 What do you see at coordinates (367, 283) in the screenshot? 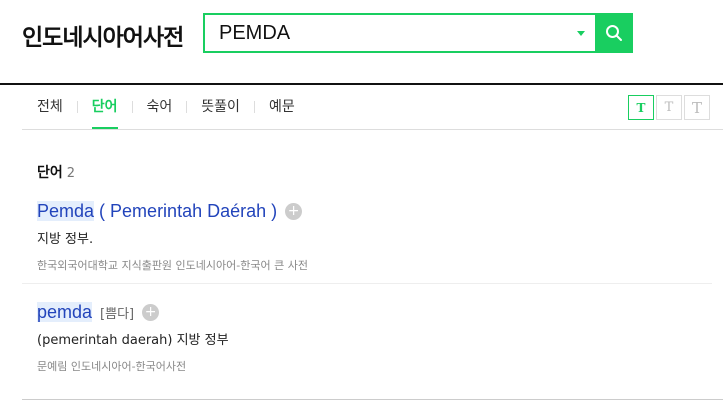
I see `entry-divider` at bounding box center [367, 283].